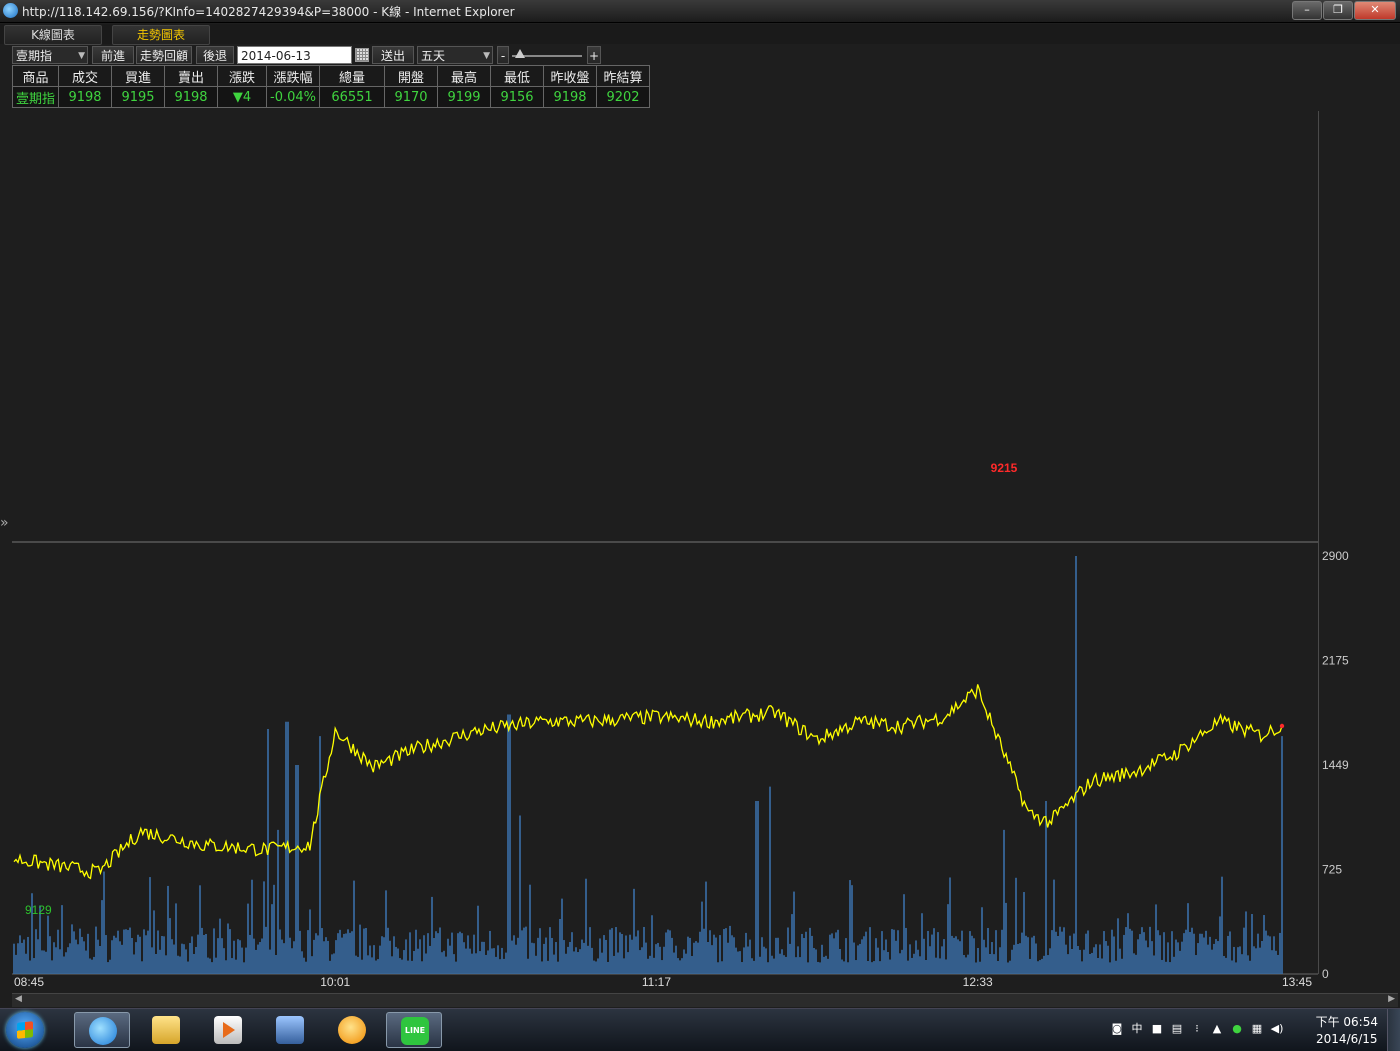 This screenshot has width=1400, height=1051. What do you see at coordinates (705, 1000) in the screenshot?
I see `horizontal-scrollbar: ◀ ▶` at bounding box center [705, 1000].